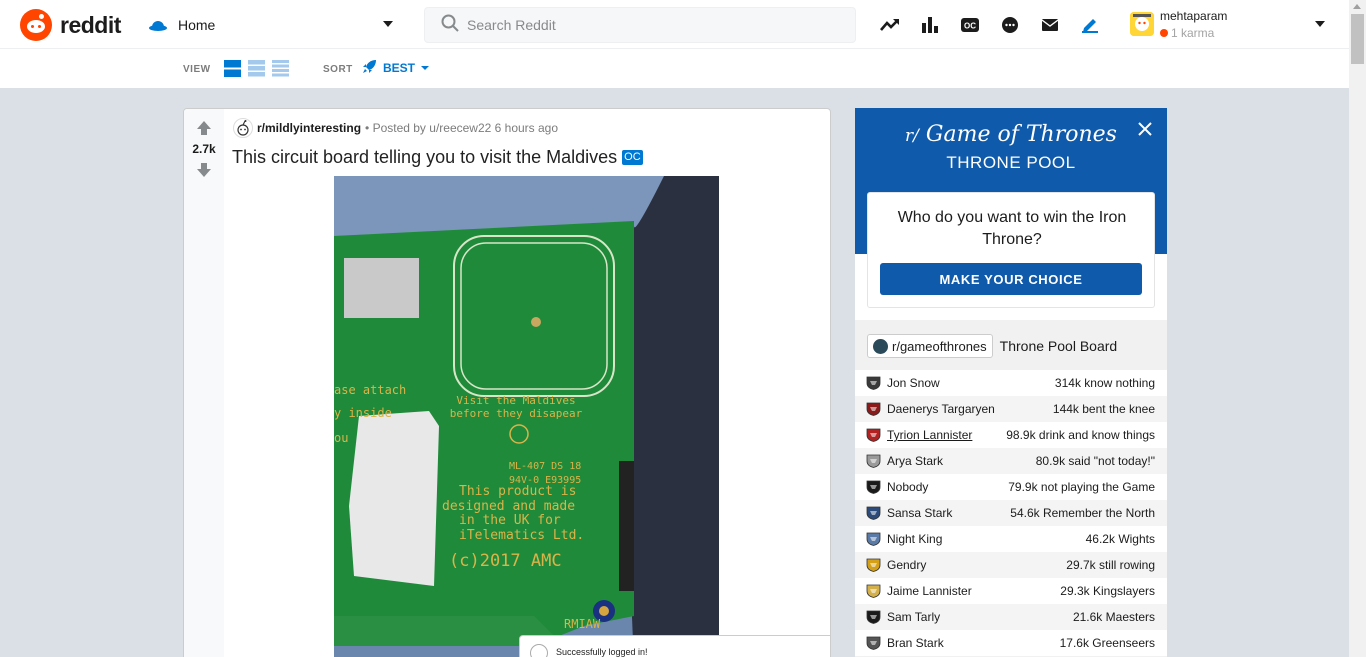 This screenshot has height=657, width=1366. I want to click on character-stat: 144k bent the knee, so click(1103, 409).